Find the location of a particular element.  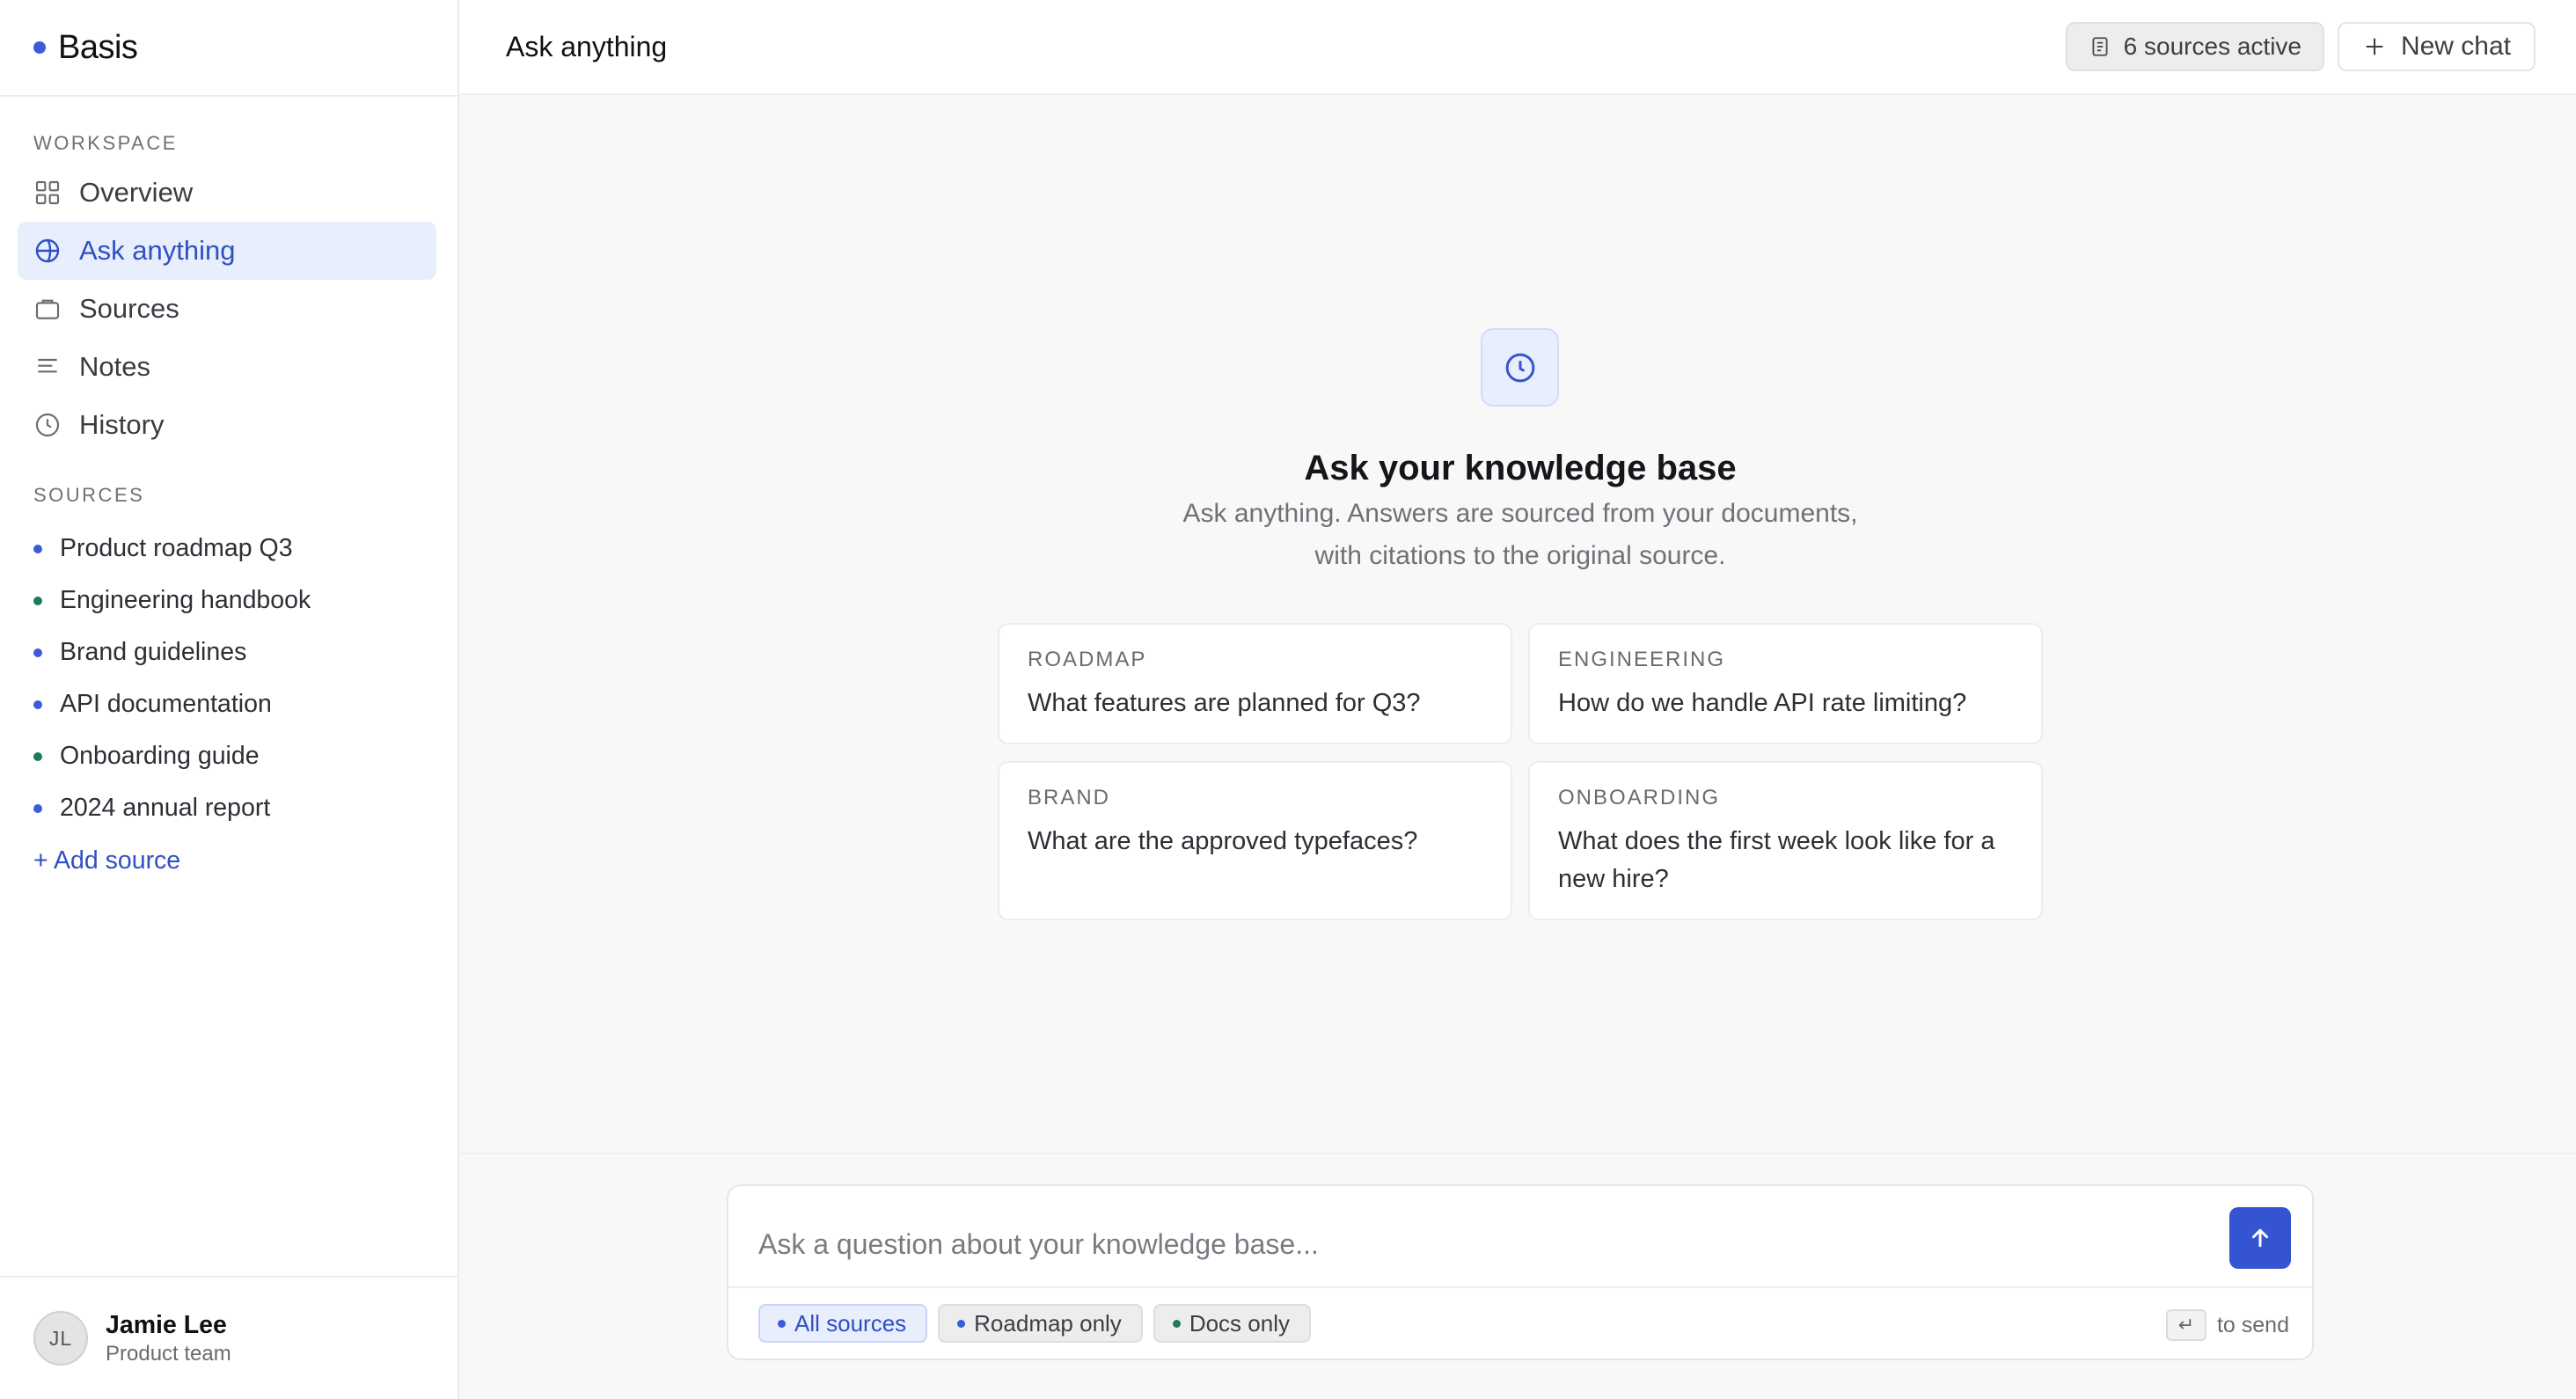

question-input is located at coordinates (1471, 1244).